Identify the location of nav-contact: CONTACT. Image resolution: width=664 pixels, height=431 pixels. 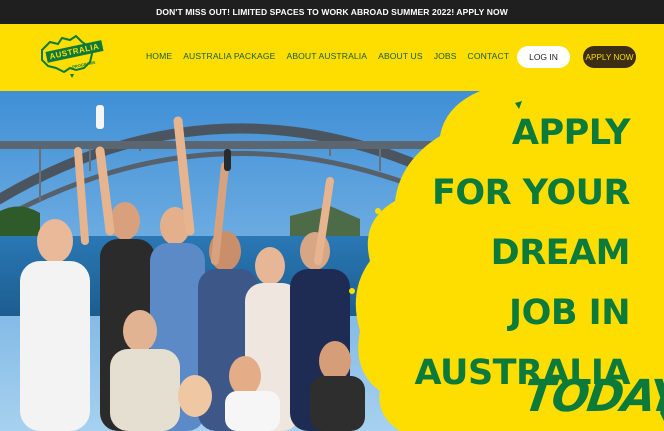
(489, 56).